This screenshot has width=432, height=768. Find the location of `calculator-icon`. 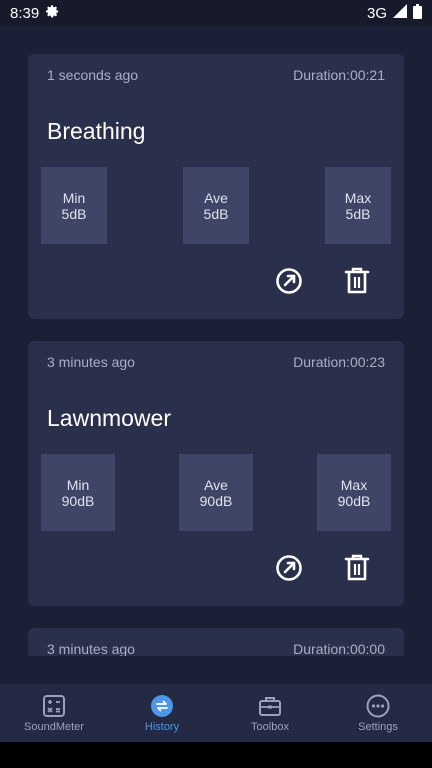

calculator-icon is located at coordinates (54, 706).